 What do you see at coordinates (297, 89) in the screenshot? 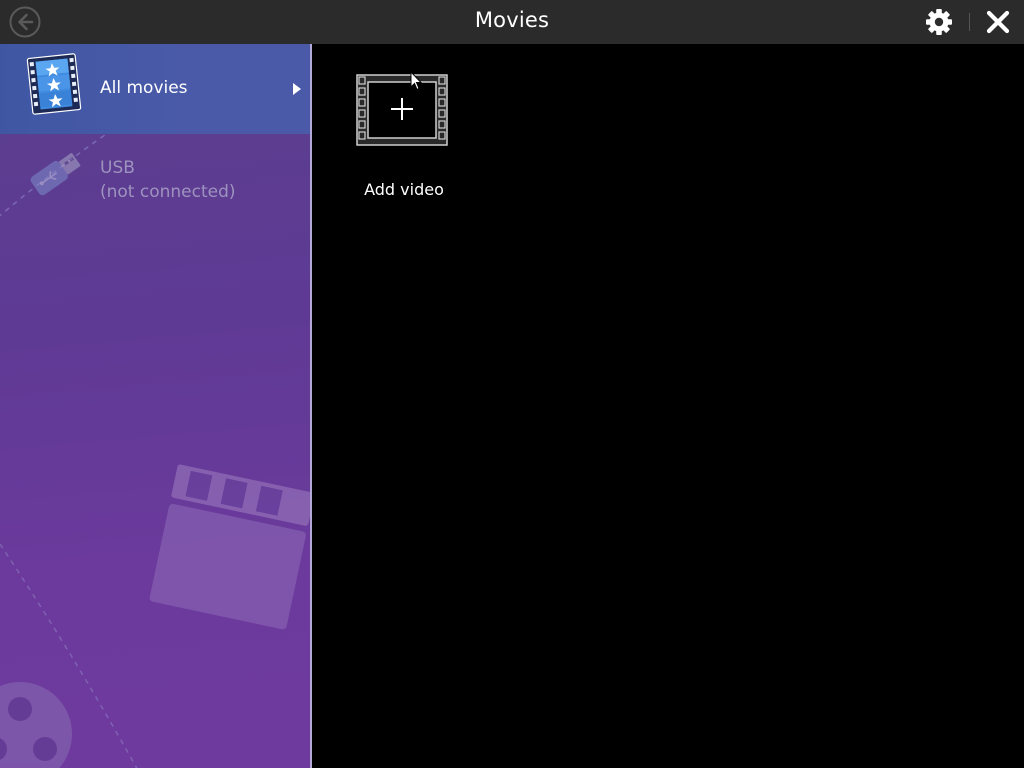
I see `chevron-right-icon` at bounding box center [297, 89].